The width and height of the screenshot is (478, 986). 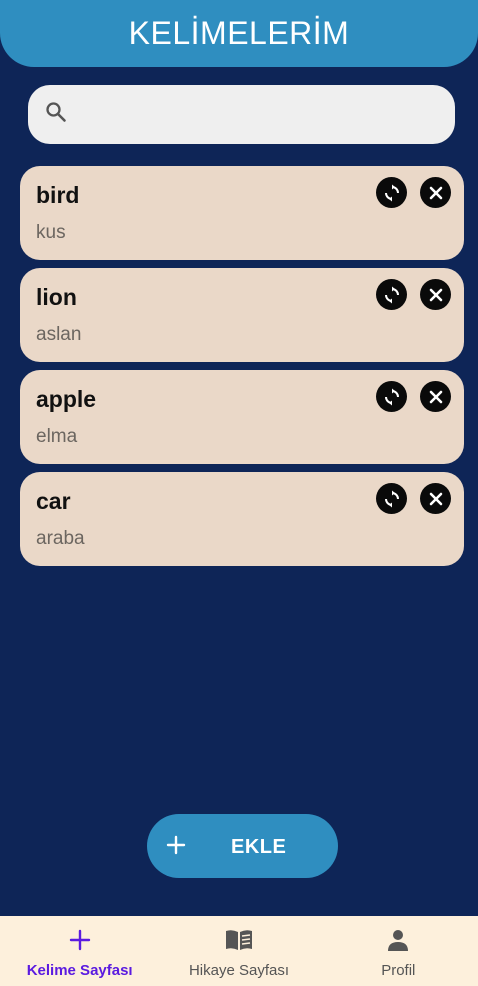 I want to click on bottom-navigation: Kelime Sayfası Hikaye Sayfası Profil, so click(x=239, y=951).